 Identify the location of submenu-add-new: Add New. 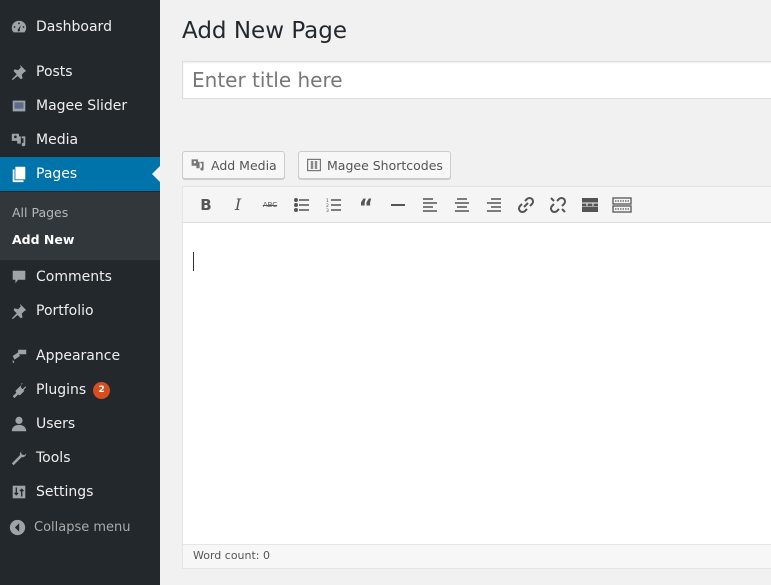
(43, 239).